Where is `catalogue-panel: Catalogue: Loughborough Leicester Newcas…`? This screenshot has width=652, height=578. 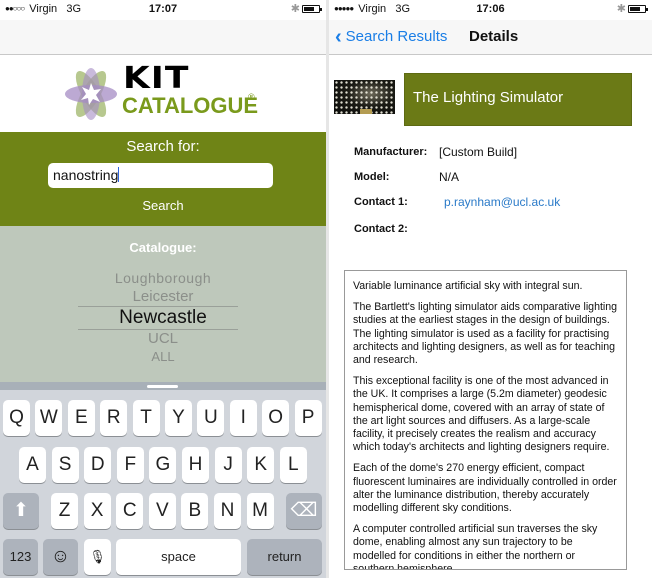 catalogue-panel: Catalogue: Loughborough Leicester Newcas… is located at coordinates (163, 304).